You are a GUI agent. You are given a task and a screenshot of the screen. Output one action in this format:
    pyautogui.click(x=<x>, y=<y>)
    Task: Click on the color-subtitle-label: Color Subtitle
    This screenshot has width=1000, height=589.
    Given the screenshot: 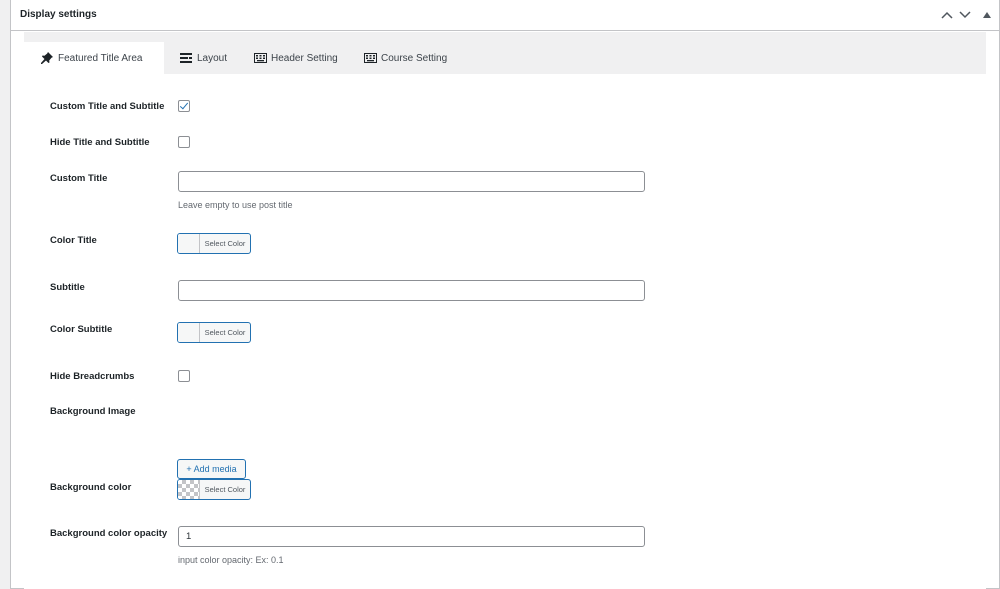 What is the action you would take?
    pyautogui.click(x=81, y=329)
    